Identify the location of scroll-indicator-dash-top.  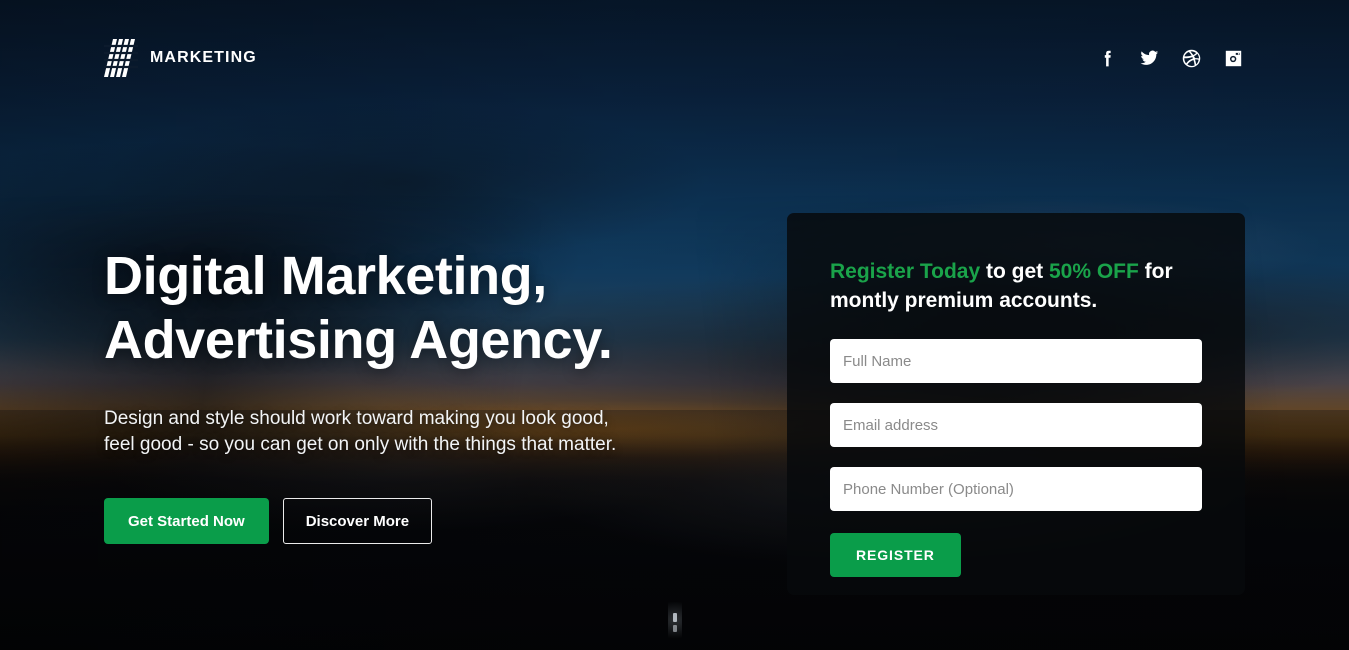
(674, 617).